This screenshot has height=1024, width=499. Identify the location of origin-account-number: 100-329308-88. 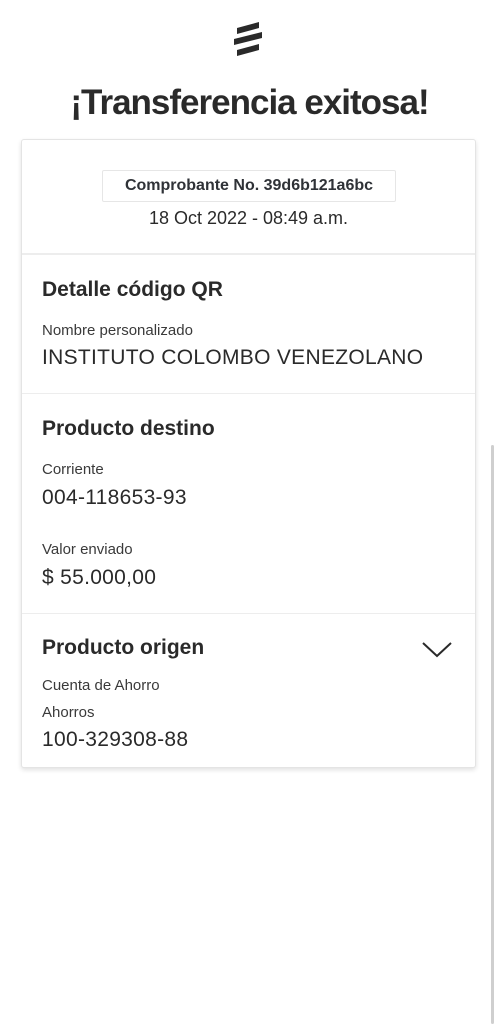
(115, 739).